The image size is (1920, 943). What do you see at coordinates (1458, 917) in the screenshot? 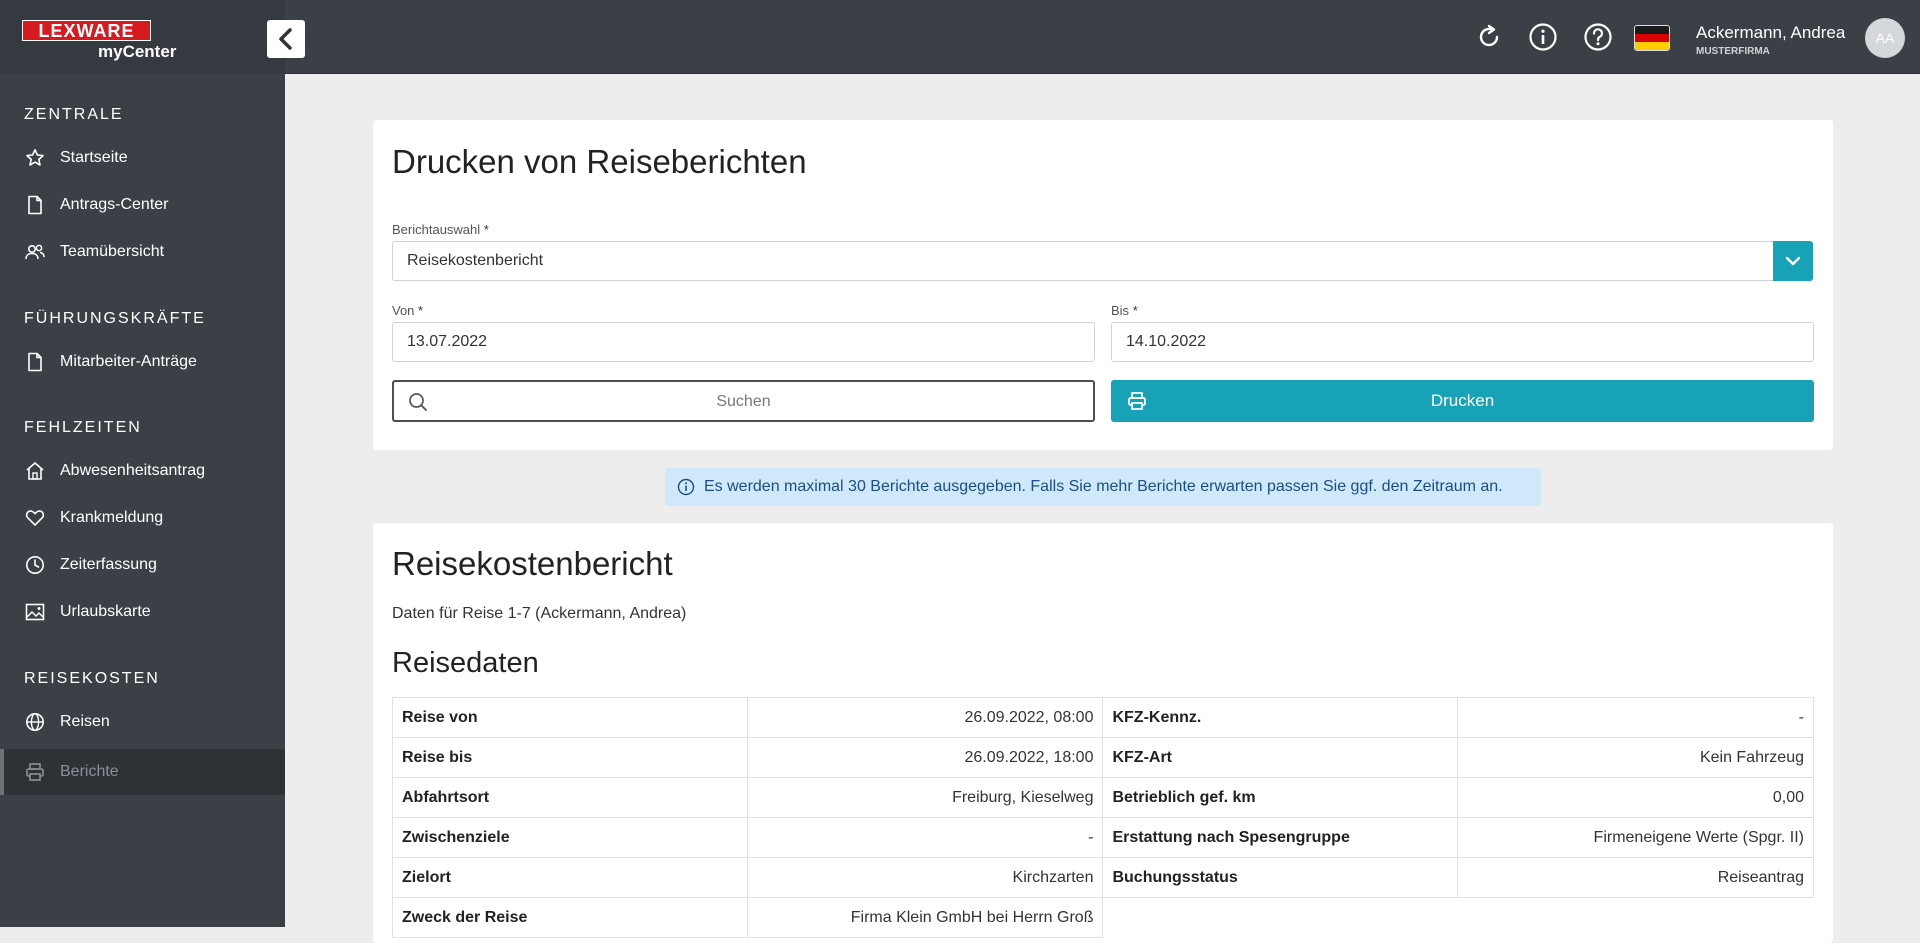
I see `table-empty-cell` at bounding box center [1458, 917].